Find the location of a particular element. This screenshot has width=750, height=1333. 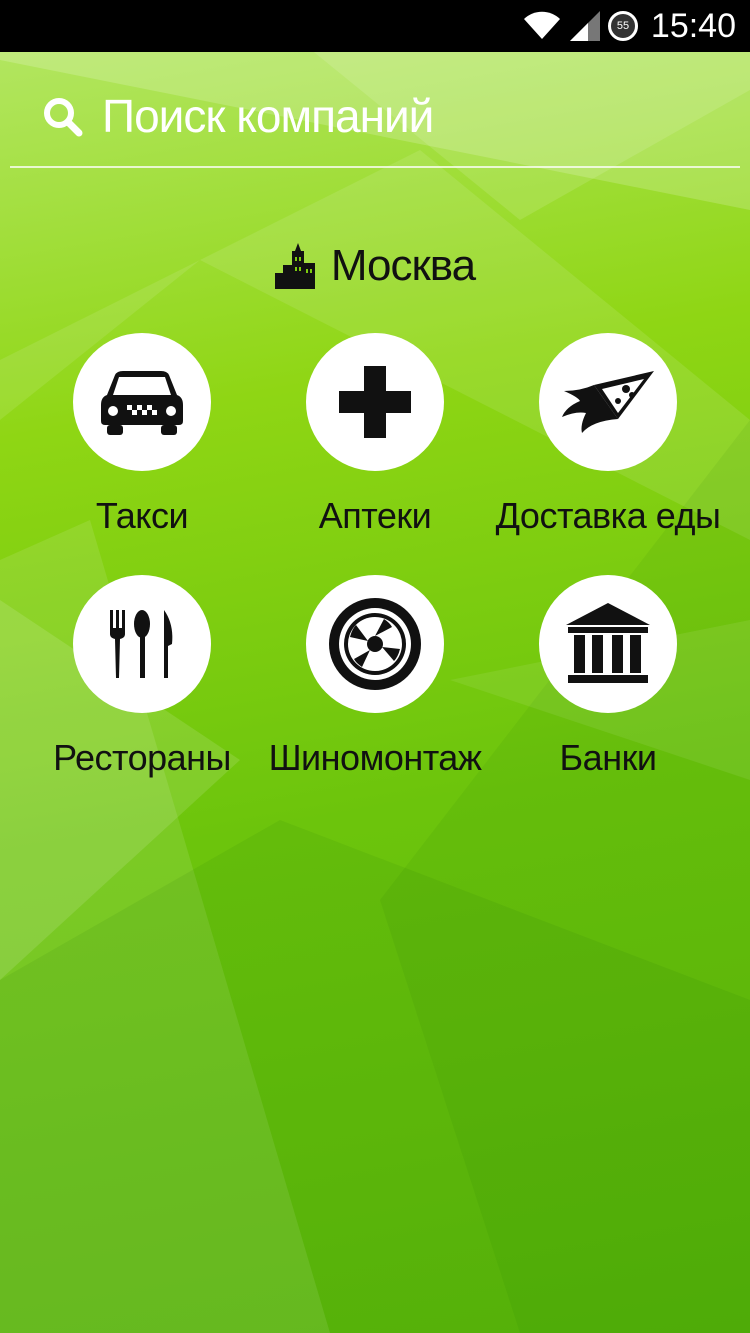

category-label: Доставка еды is located at coordinates (608, 515).